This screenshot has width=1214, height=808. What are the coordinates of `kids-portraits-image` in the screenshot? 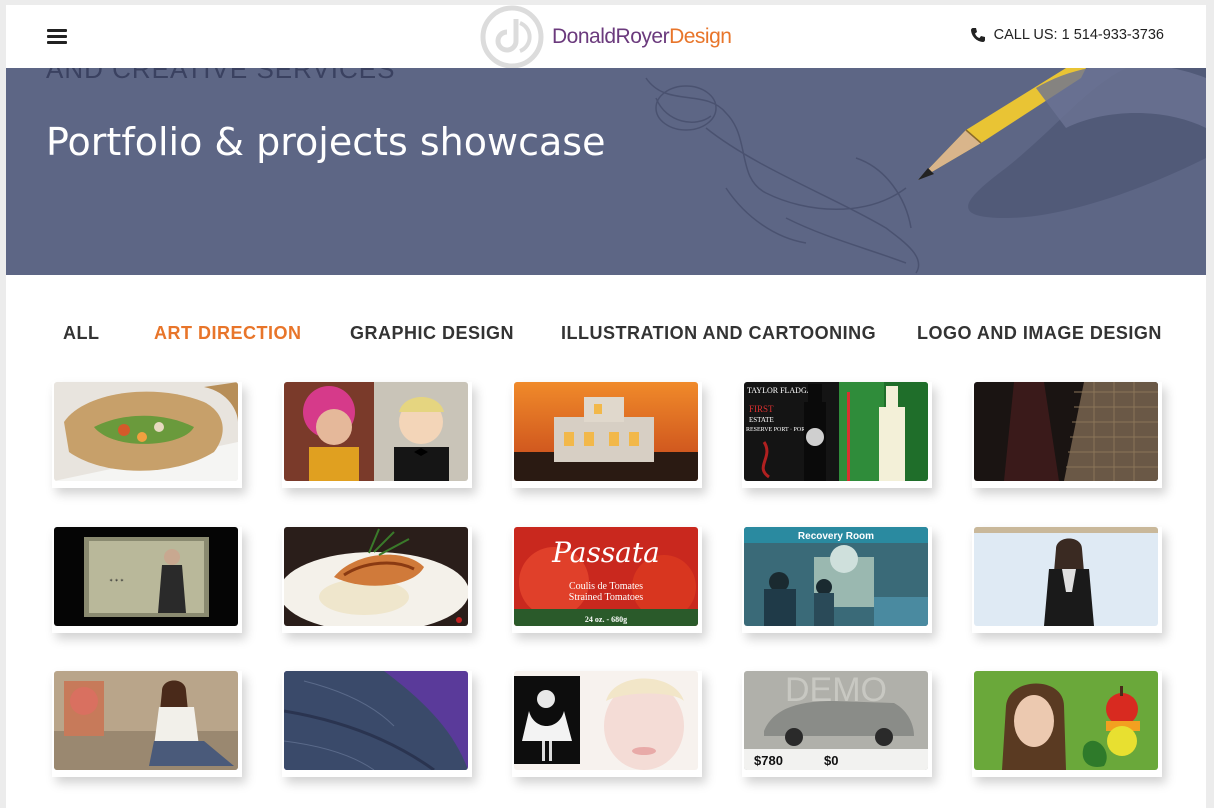 It's located at (376, 431).